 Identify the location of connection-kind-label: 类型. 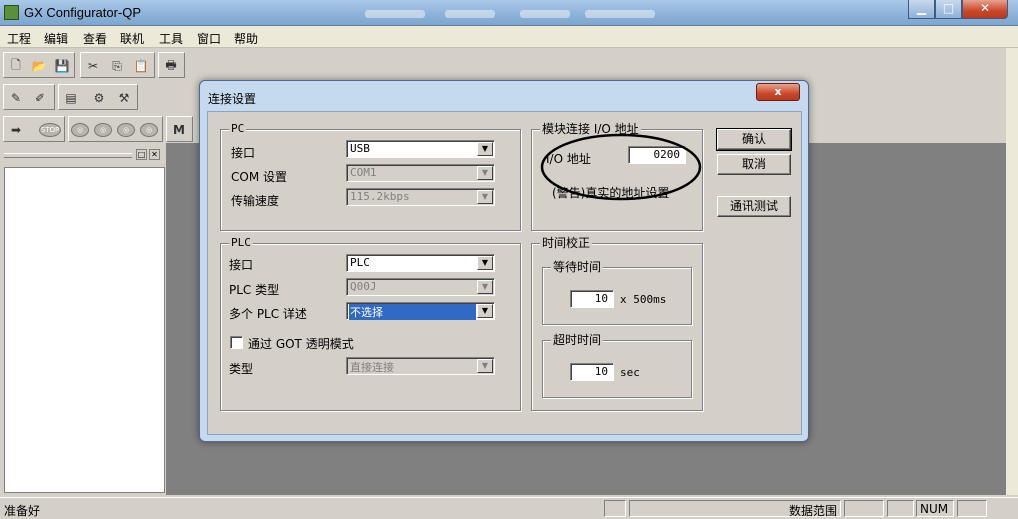
(241, 369).